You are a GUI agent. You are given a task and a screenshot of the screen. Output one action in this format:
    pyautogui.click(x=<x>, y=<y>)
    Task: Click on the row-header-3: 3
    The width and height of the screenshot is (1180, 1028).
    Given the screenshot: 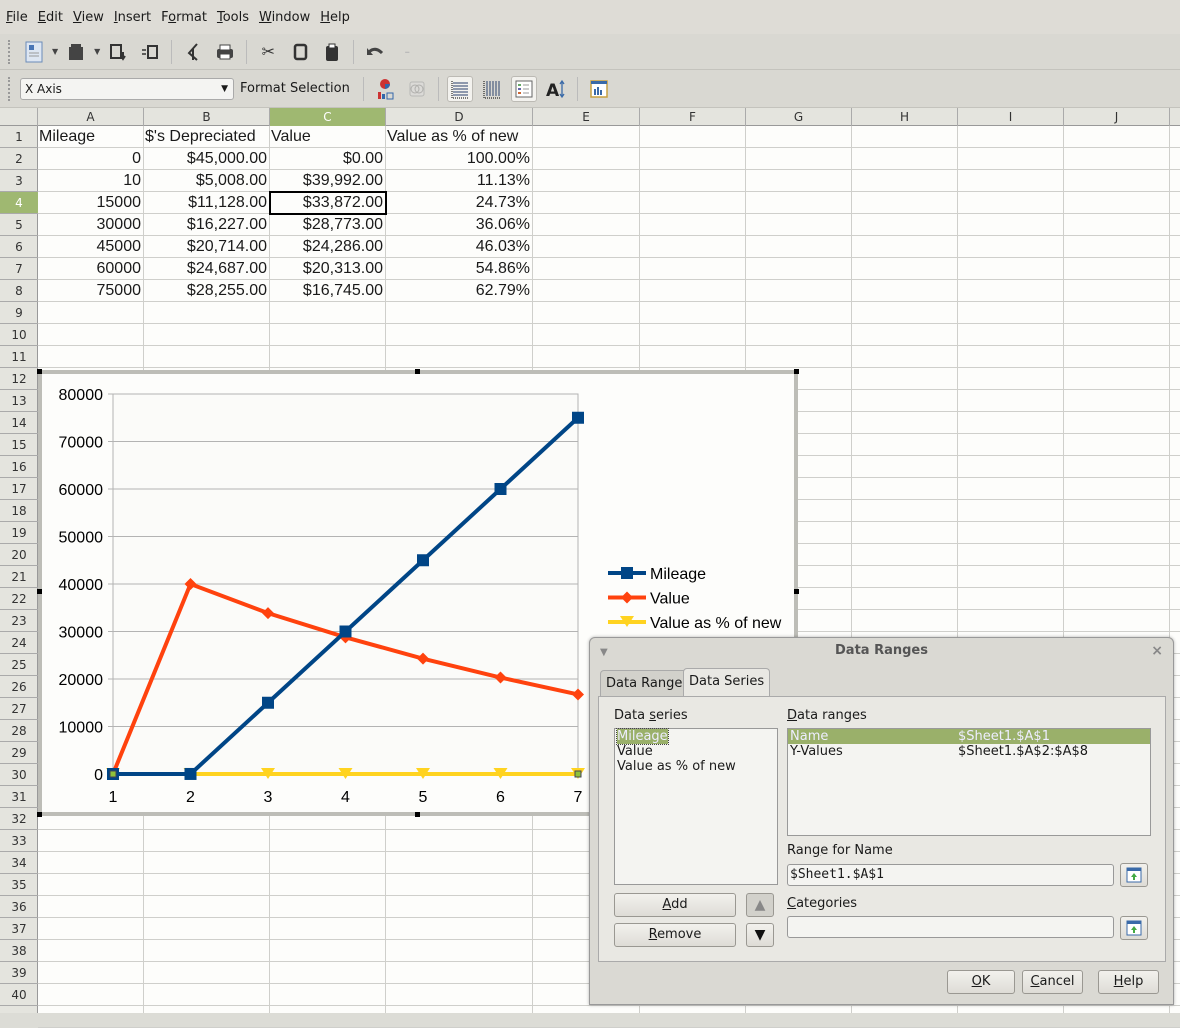 What is the action you would take?
    pyautogui.click(x=19, y=181)
    